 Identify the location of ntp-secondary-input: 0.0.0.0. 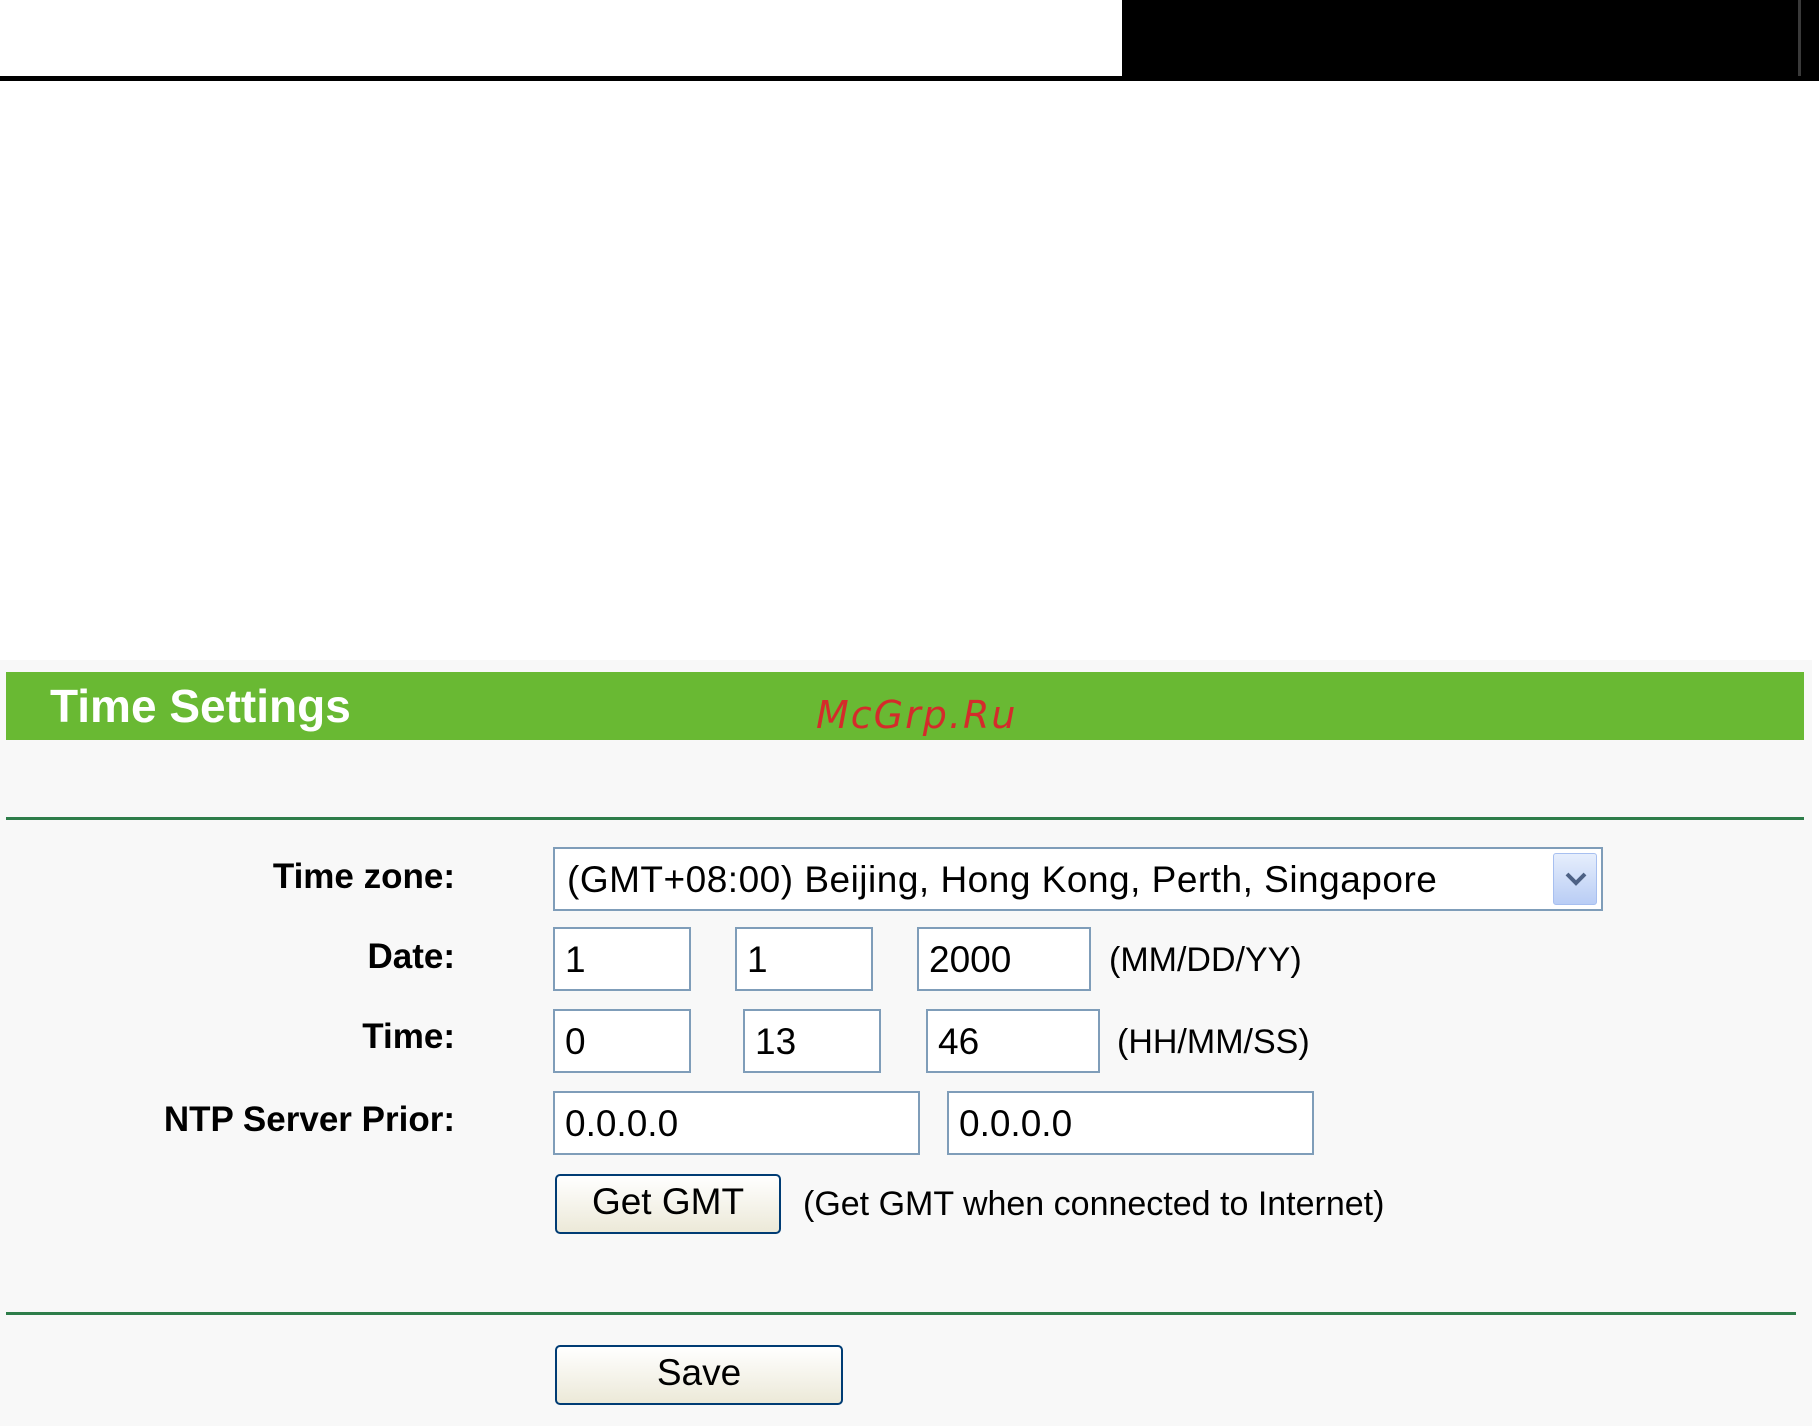
(1130, 1123).